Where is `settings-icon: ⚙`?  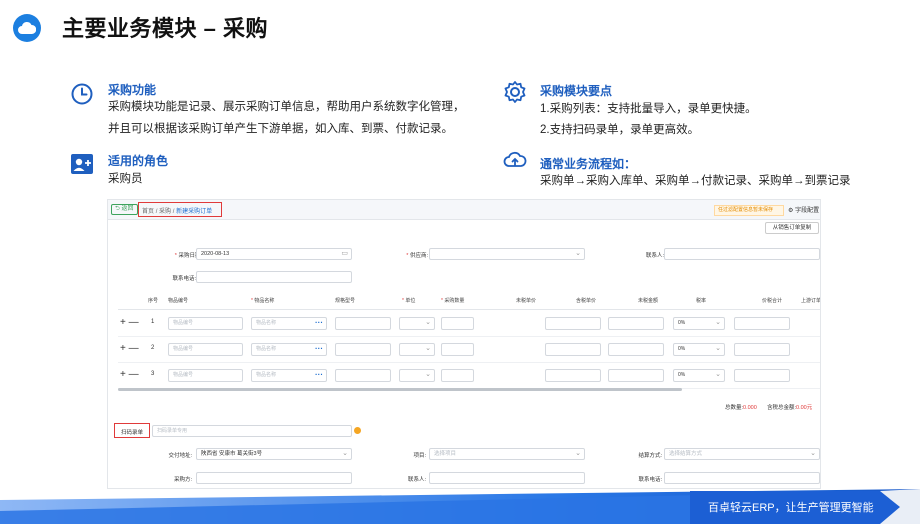
settings-icon: ⚙ is located at coordinates (791, 211).